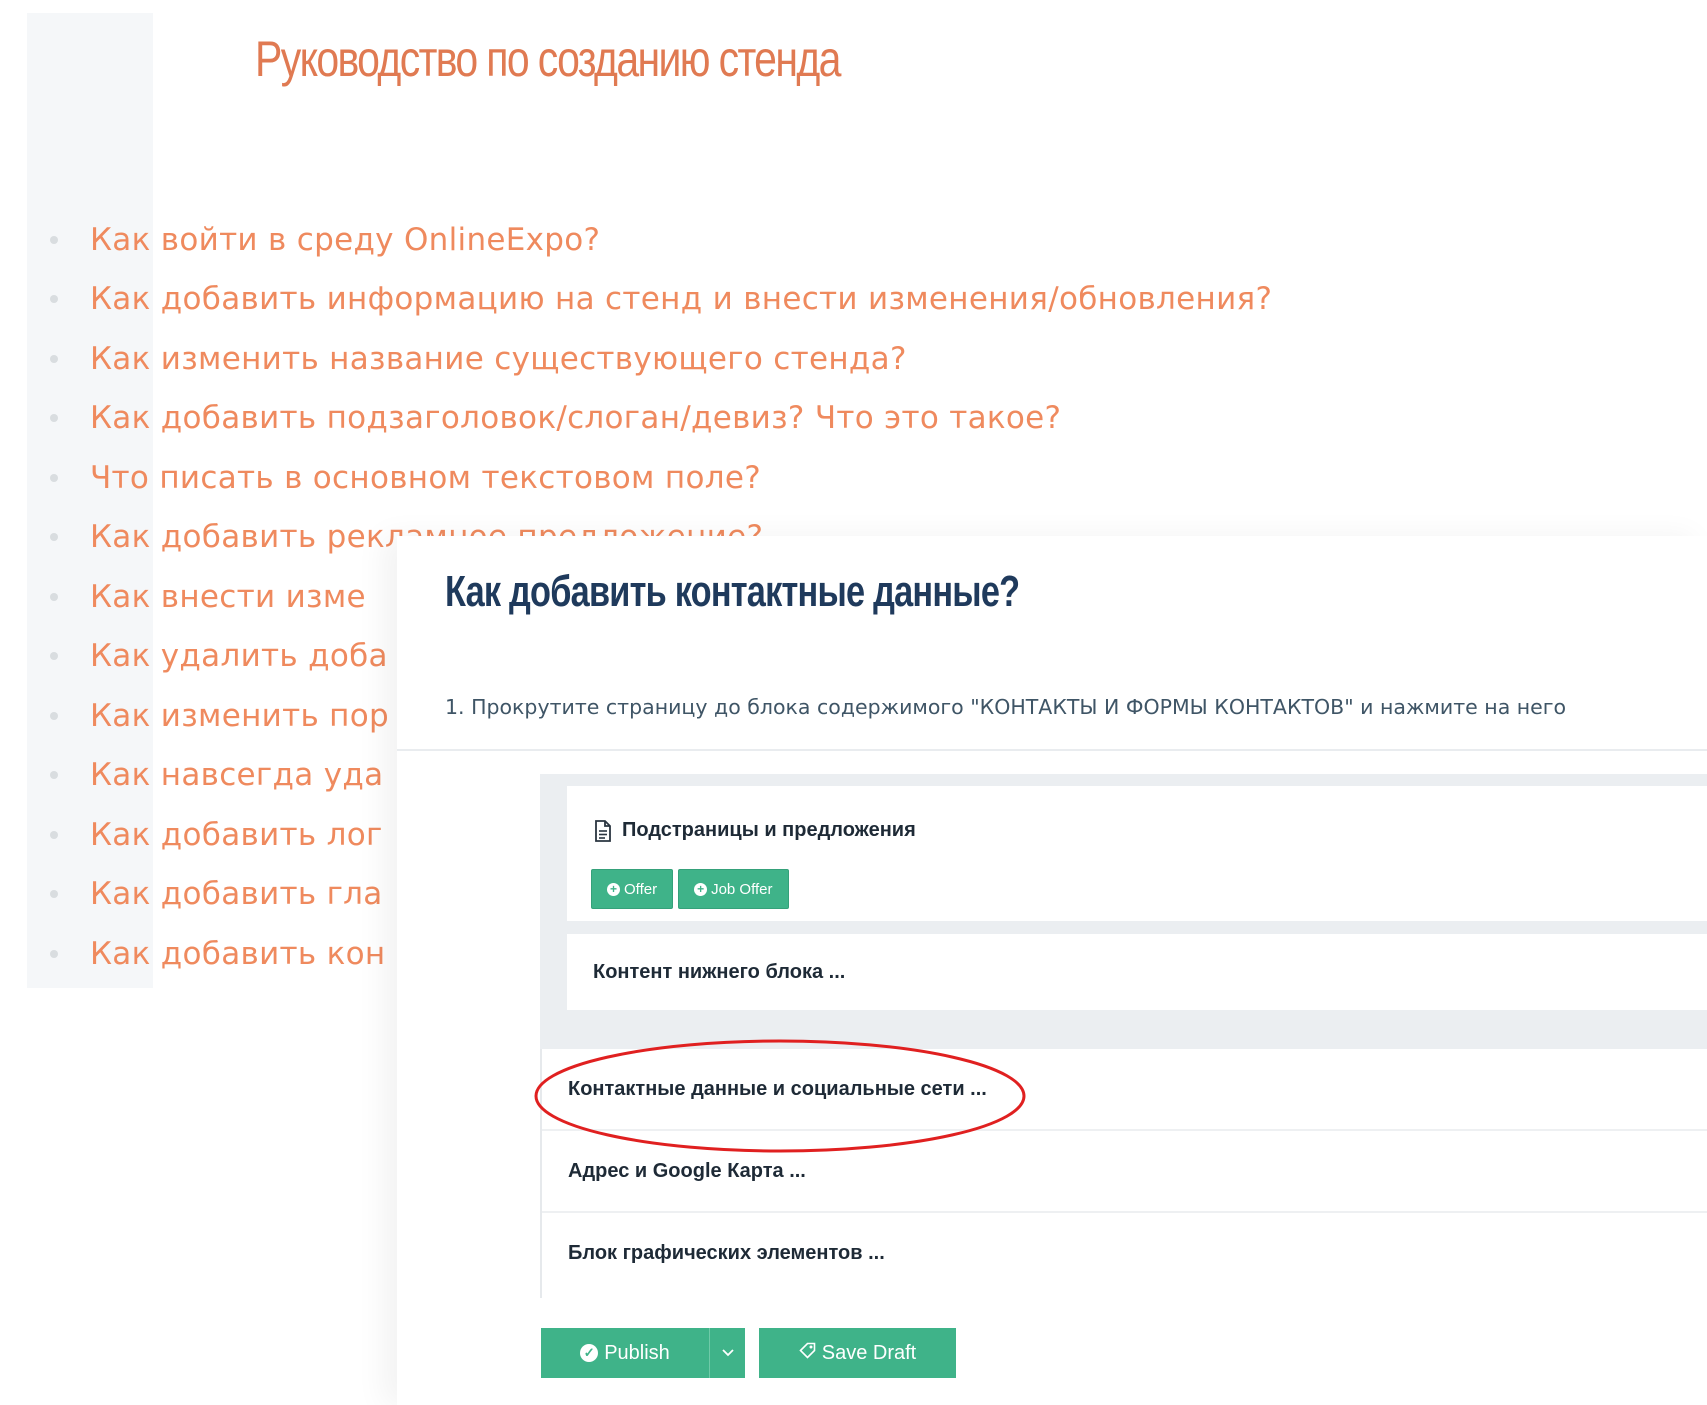 This screenshot has height=1405, width=1707. Describe the element at coordinates (769, 830) in the screenshot. I see `subpages-heading-label: Подстраницы и предложения` at that location.